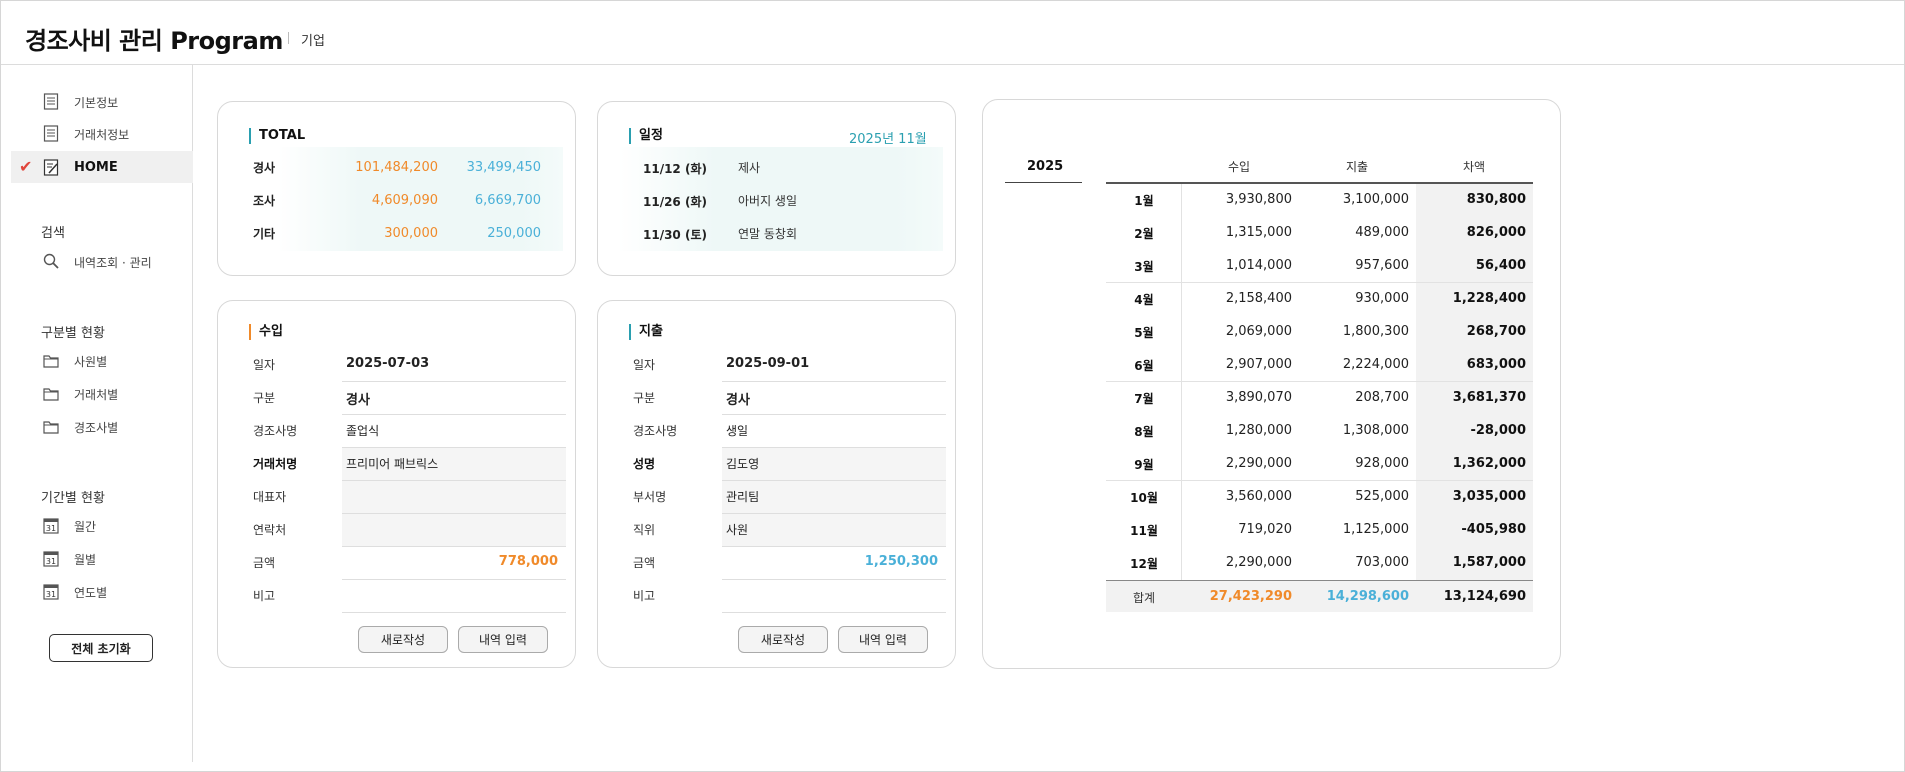 This screenshot has height=772, width=1905. What do you see at coordinates (1144, 498) in the screenshot?
I see `month-label: 10월` at bounding box center [1144, 498].